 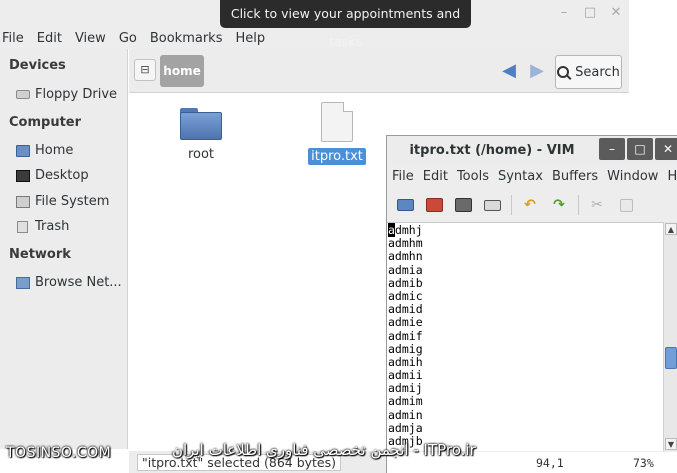 I want to click on file-system-icon, so click(x=23, y=201).